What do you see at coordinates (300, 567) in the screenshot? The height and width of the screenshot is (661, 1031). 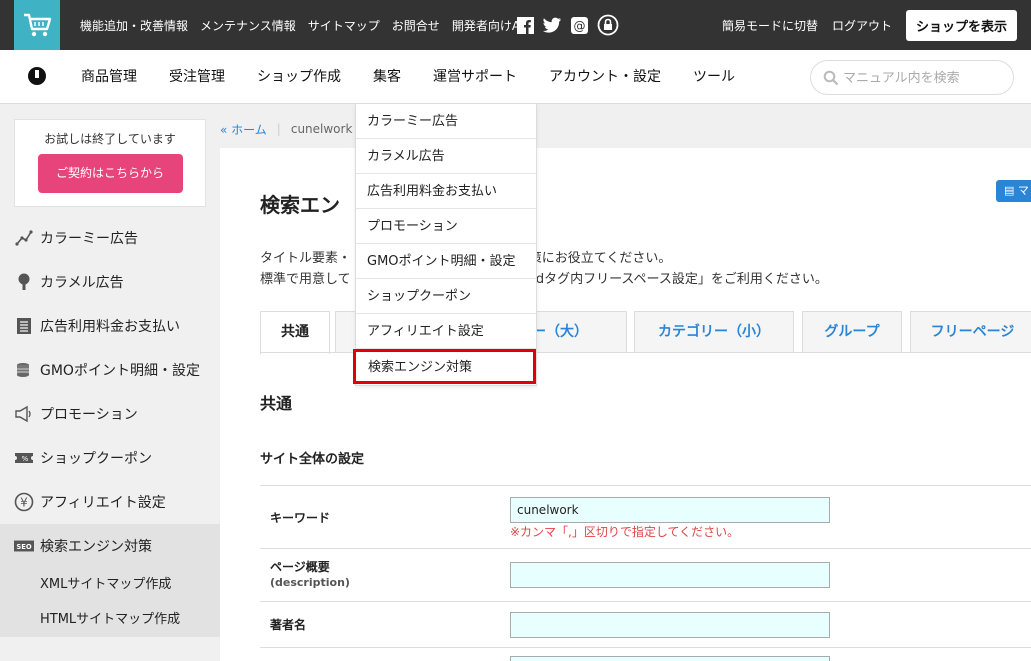 I see `description-label-main: ページ概要` at bounding box center [300, 567].